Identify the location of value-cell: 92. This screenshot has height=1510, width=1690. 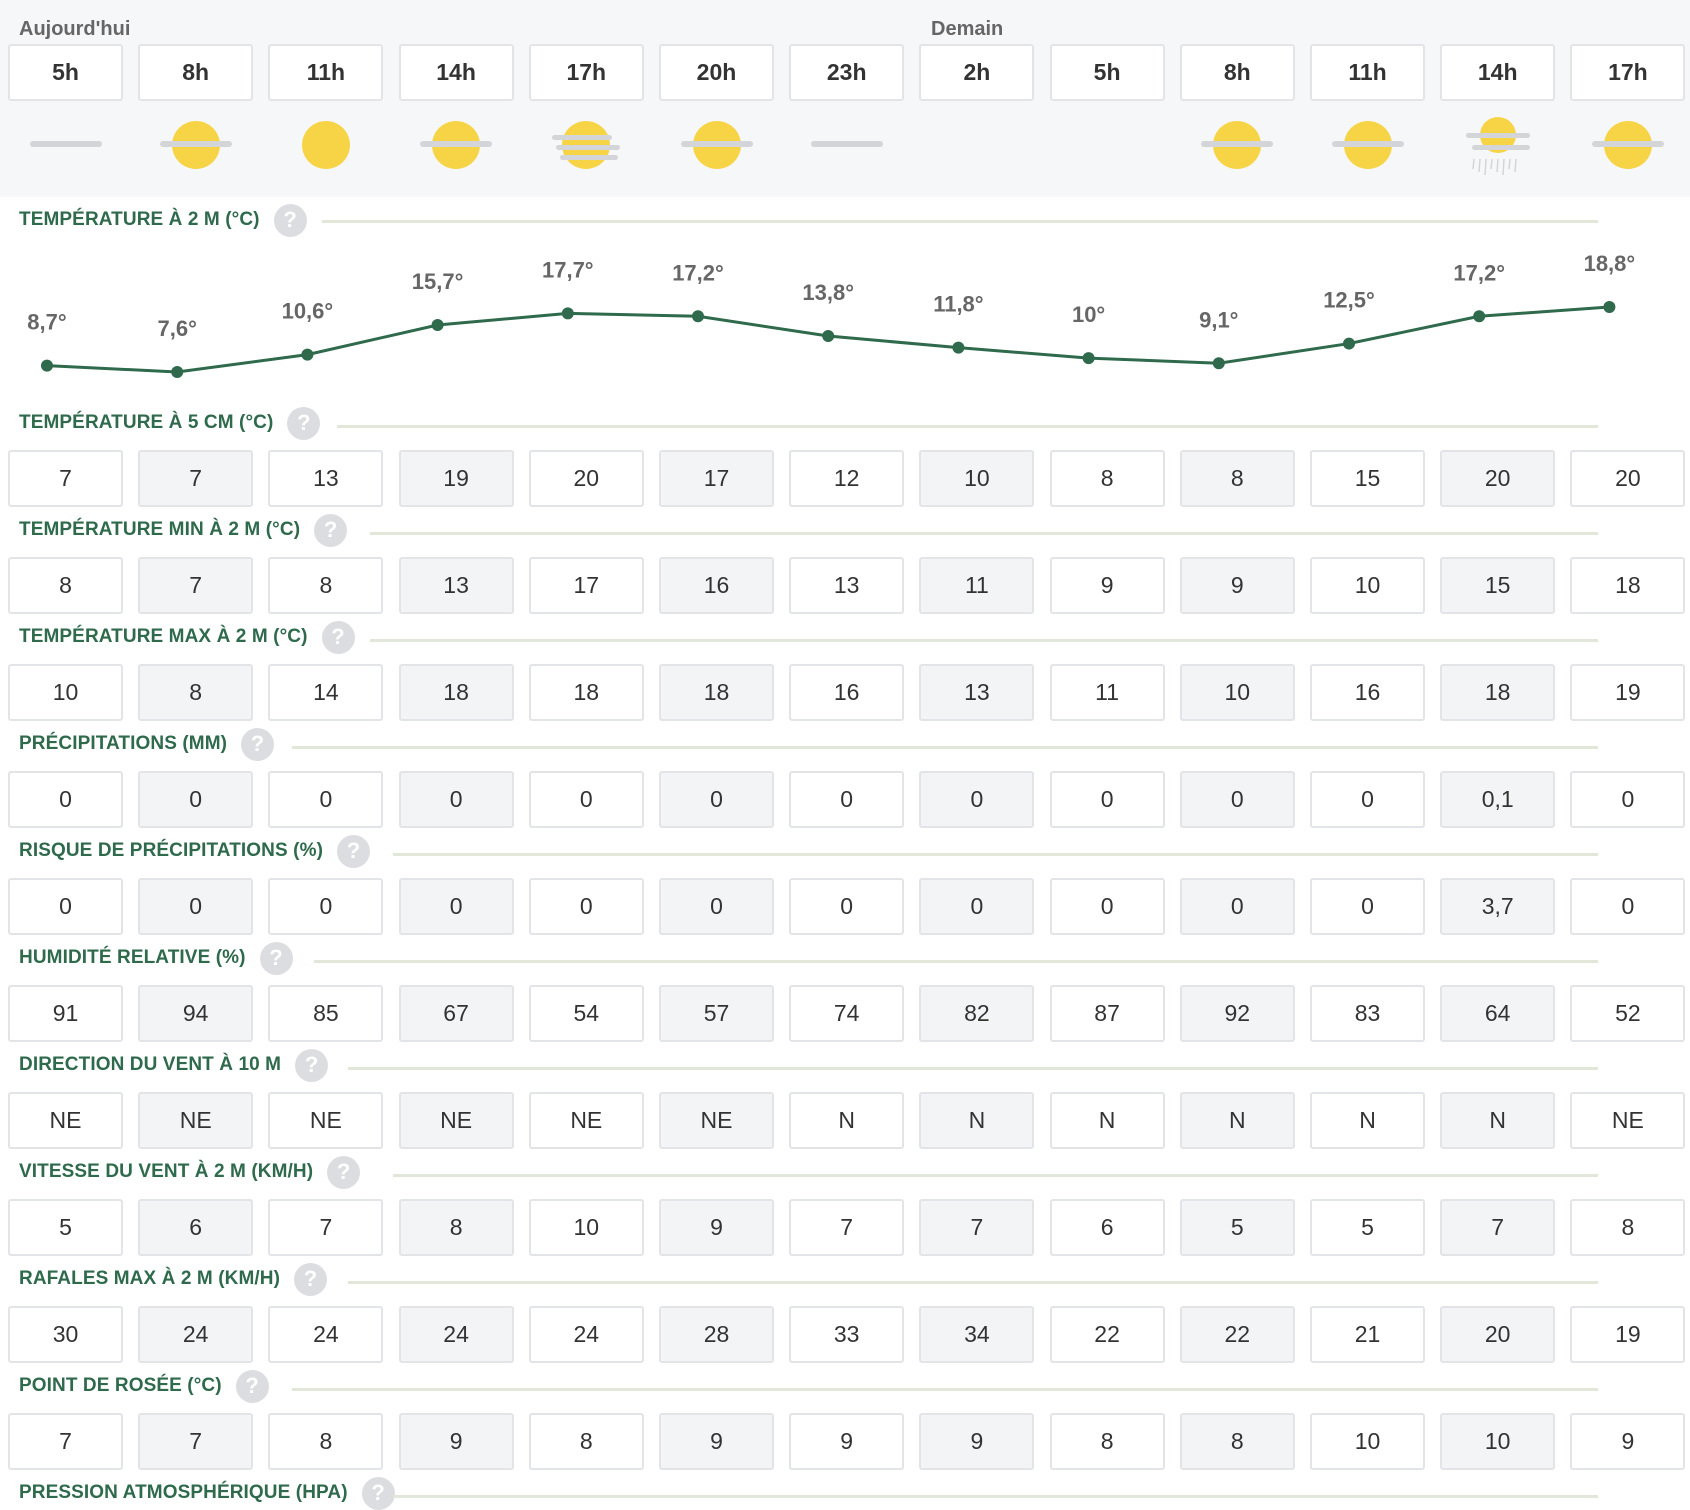
(1237, 1013).